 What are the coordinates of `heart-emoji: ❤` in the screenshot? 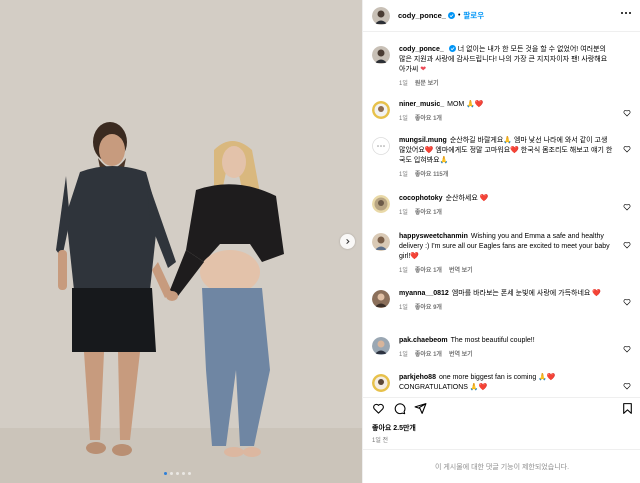 It's located at (423, 69).